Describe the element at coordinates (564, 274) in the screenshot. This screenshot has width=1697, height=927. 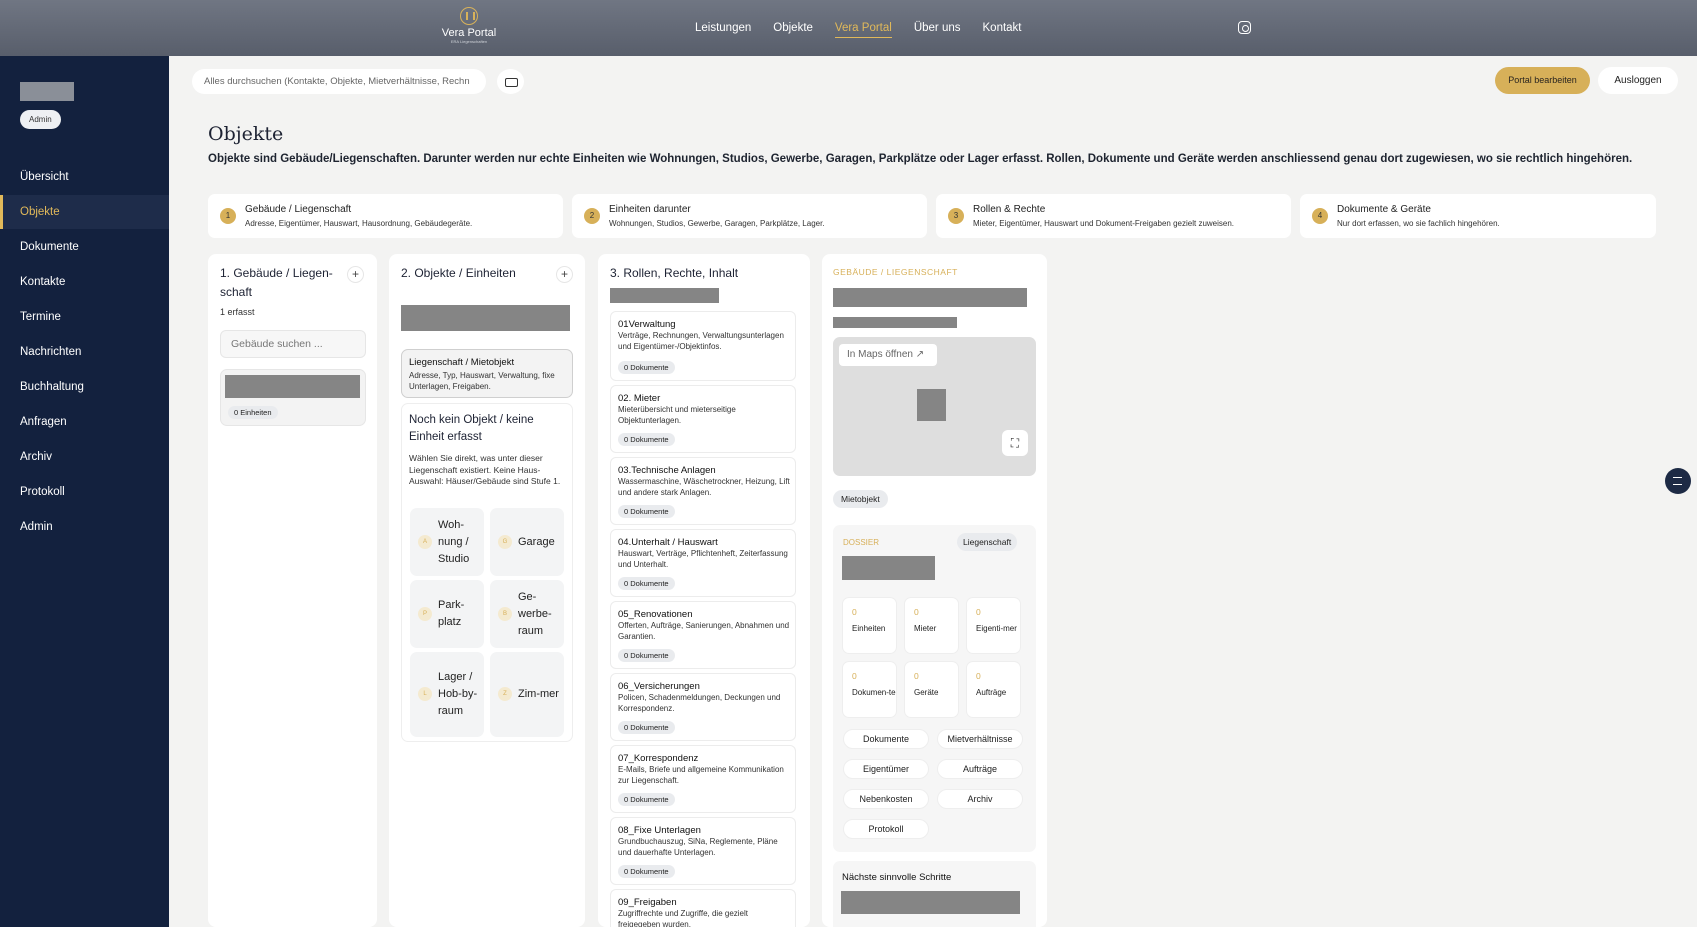
I see `add-unit-button: +` at that location.